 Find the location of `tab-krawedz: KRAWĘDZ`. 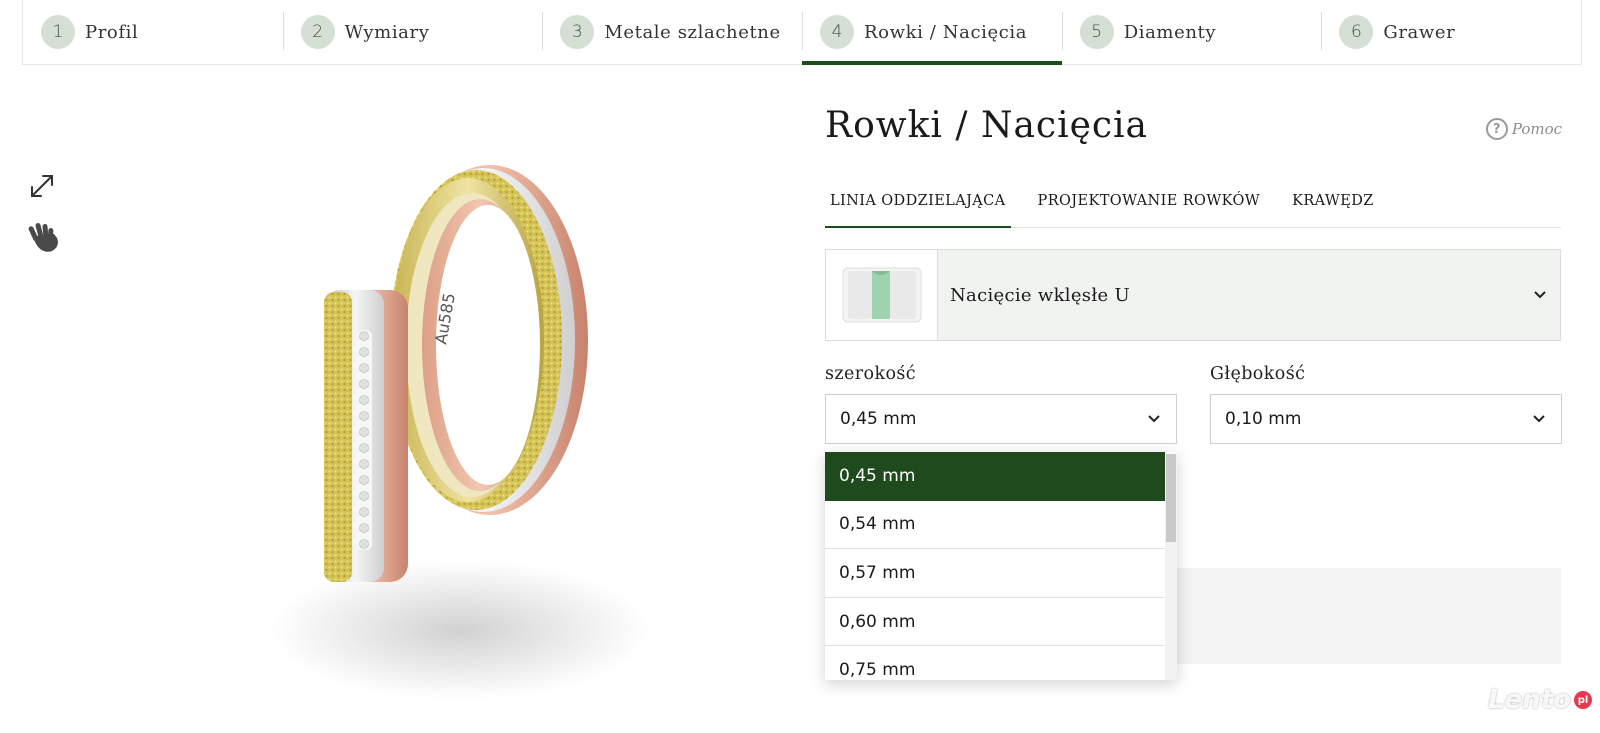

tab-krawedz: KRAWĘDZ is located at coordinates (1333, 202).